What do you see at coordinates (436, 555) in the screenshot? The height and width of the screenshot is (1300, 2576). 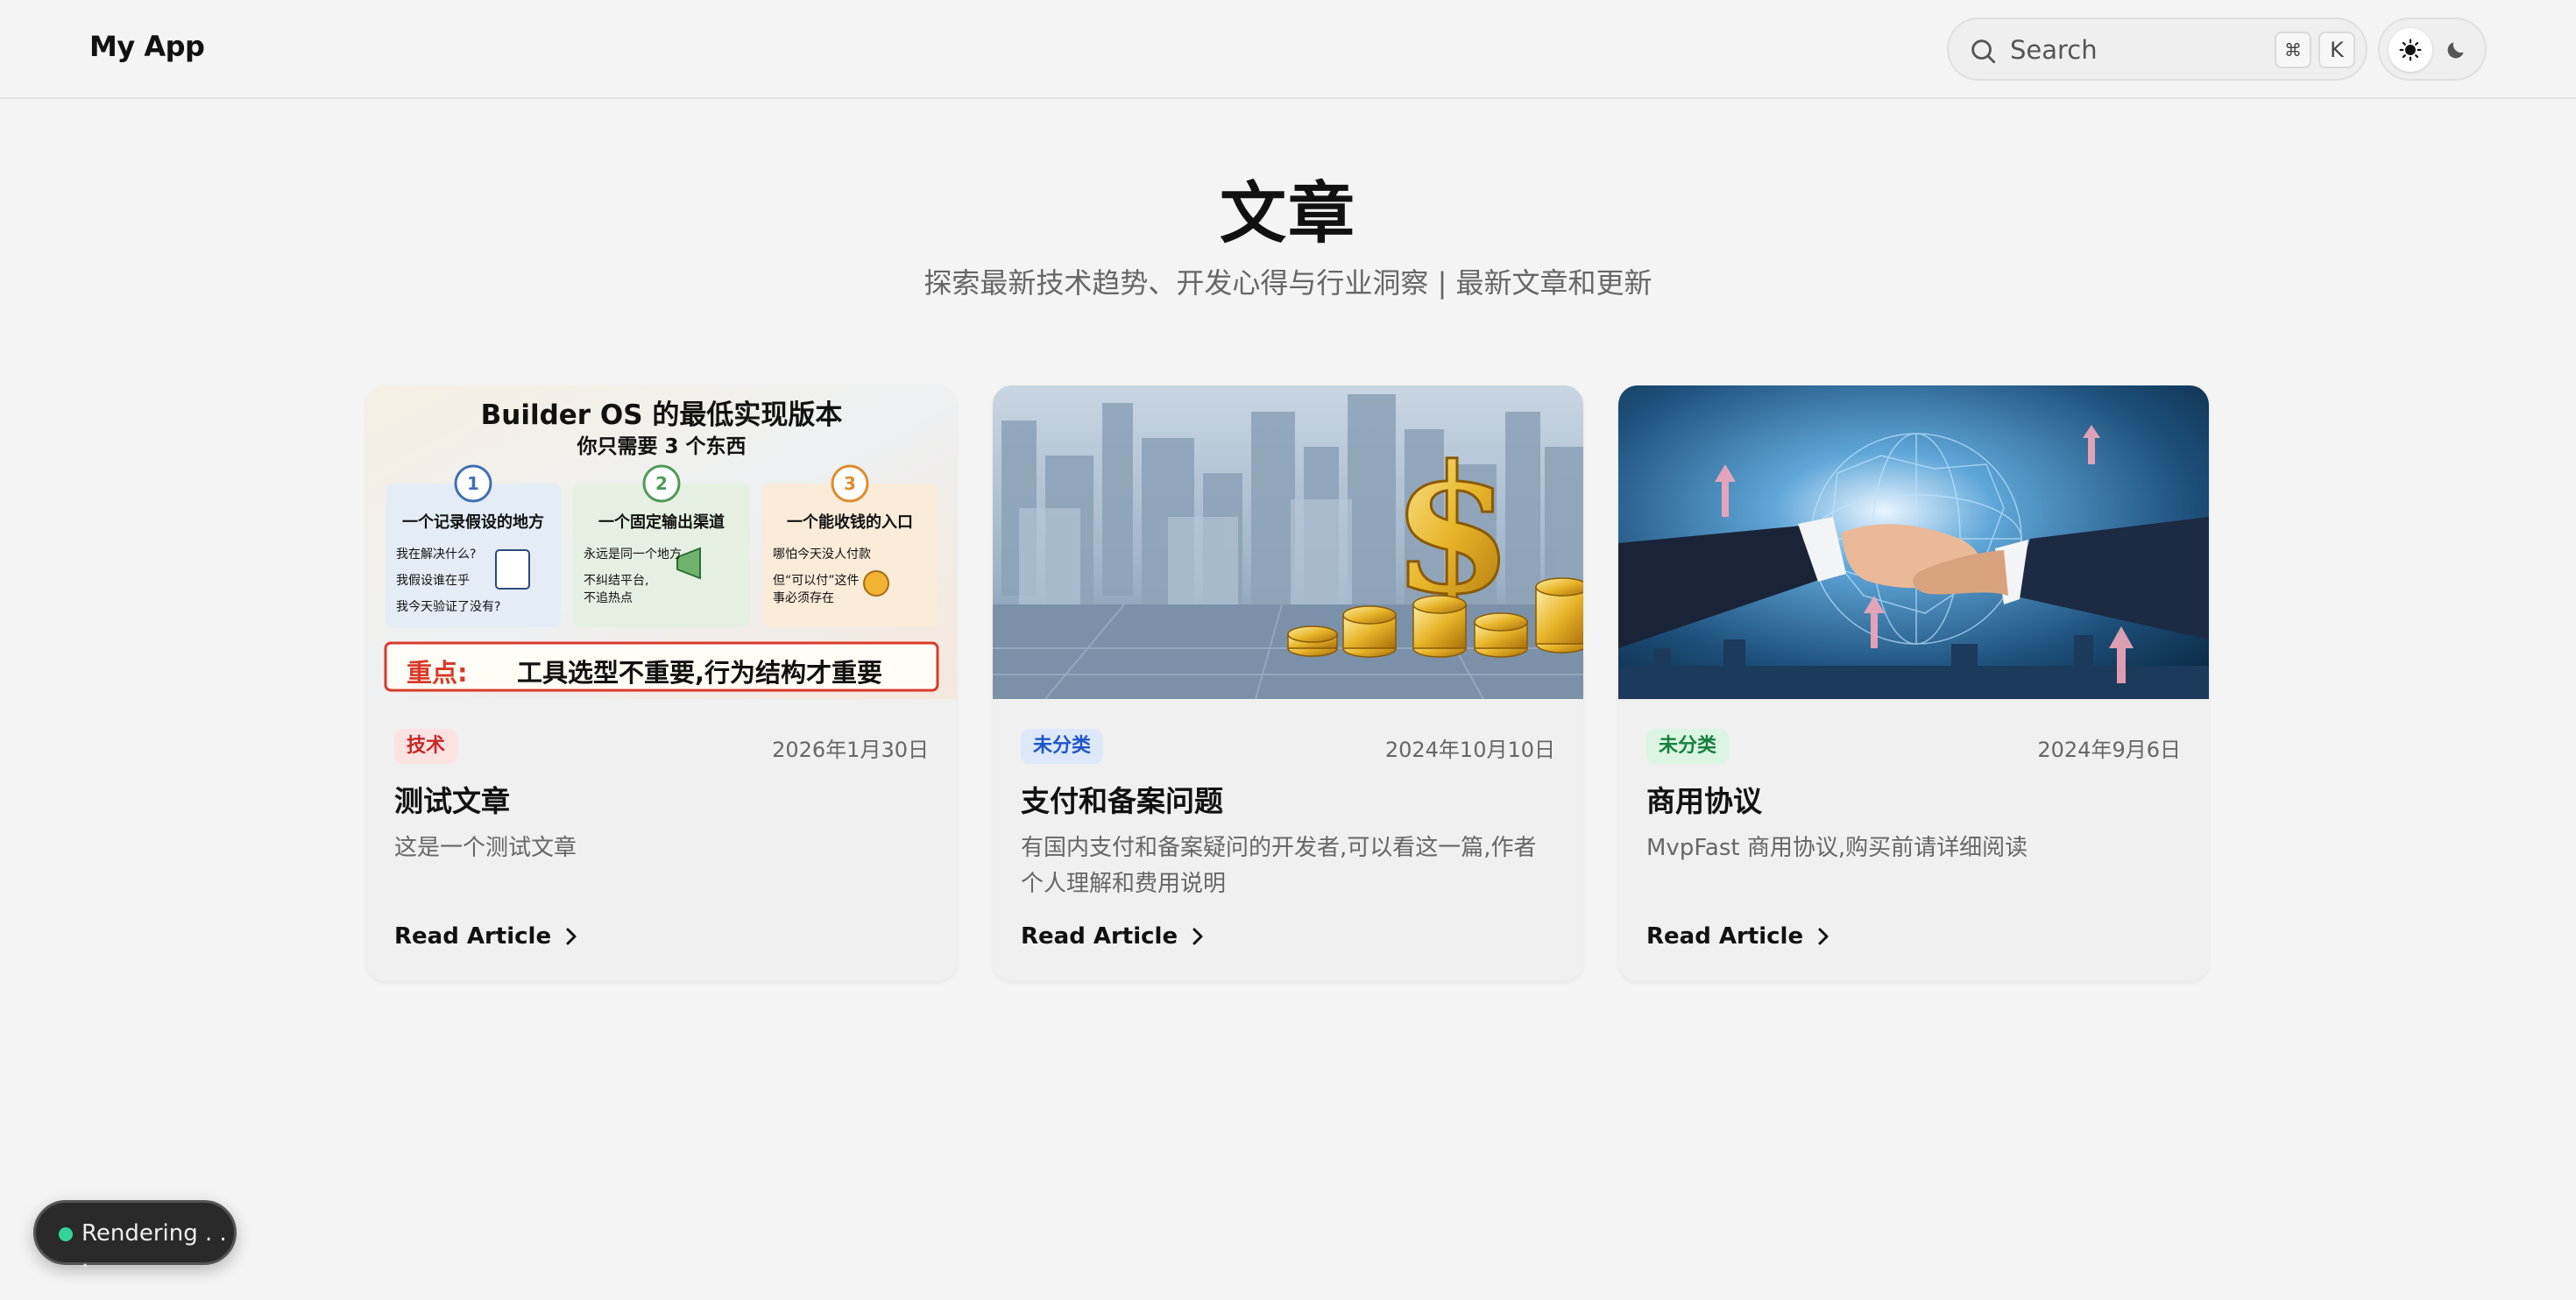 I see `cover-box-line: 我在解决什么?` at bounding box center [436, 555].